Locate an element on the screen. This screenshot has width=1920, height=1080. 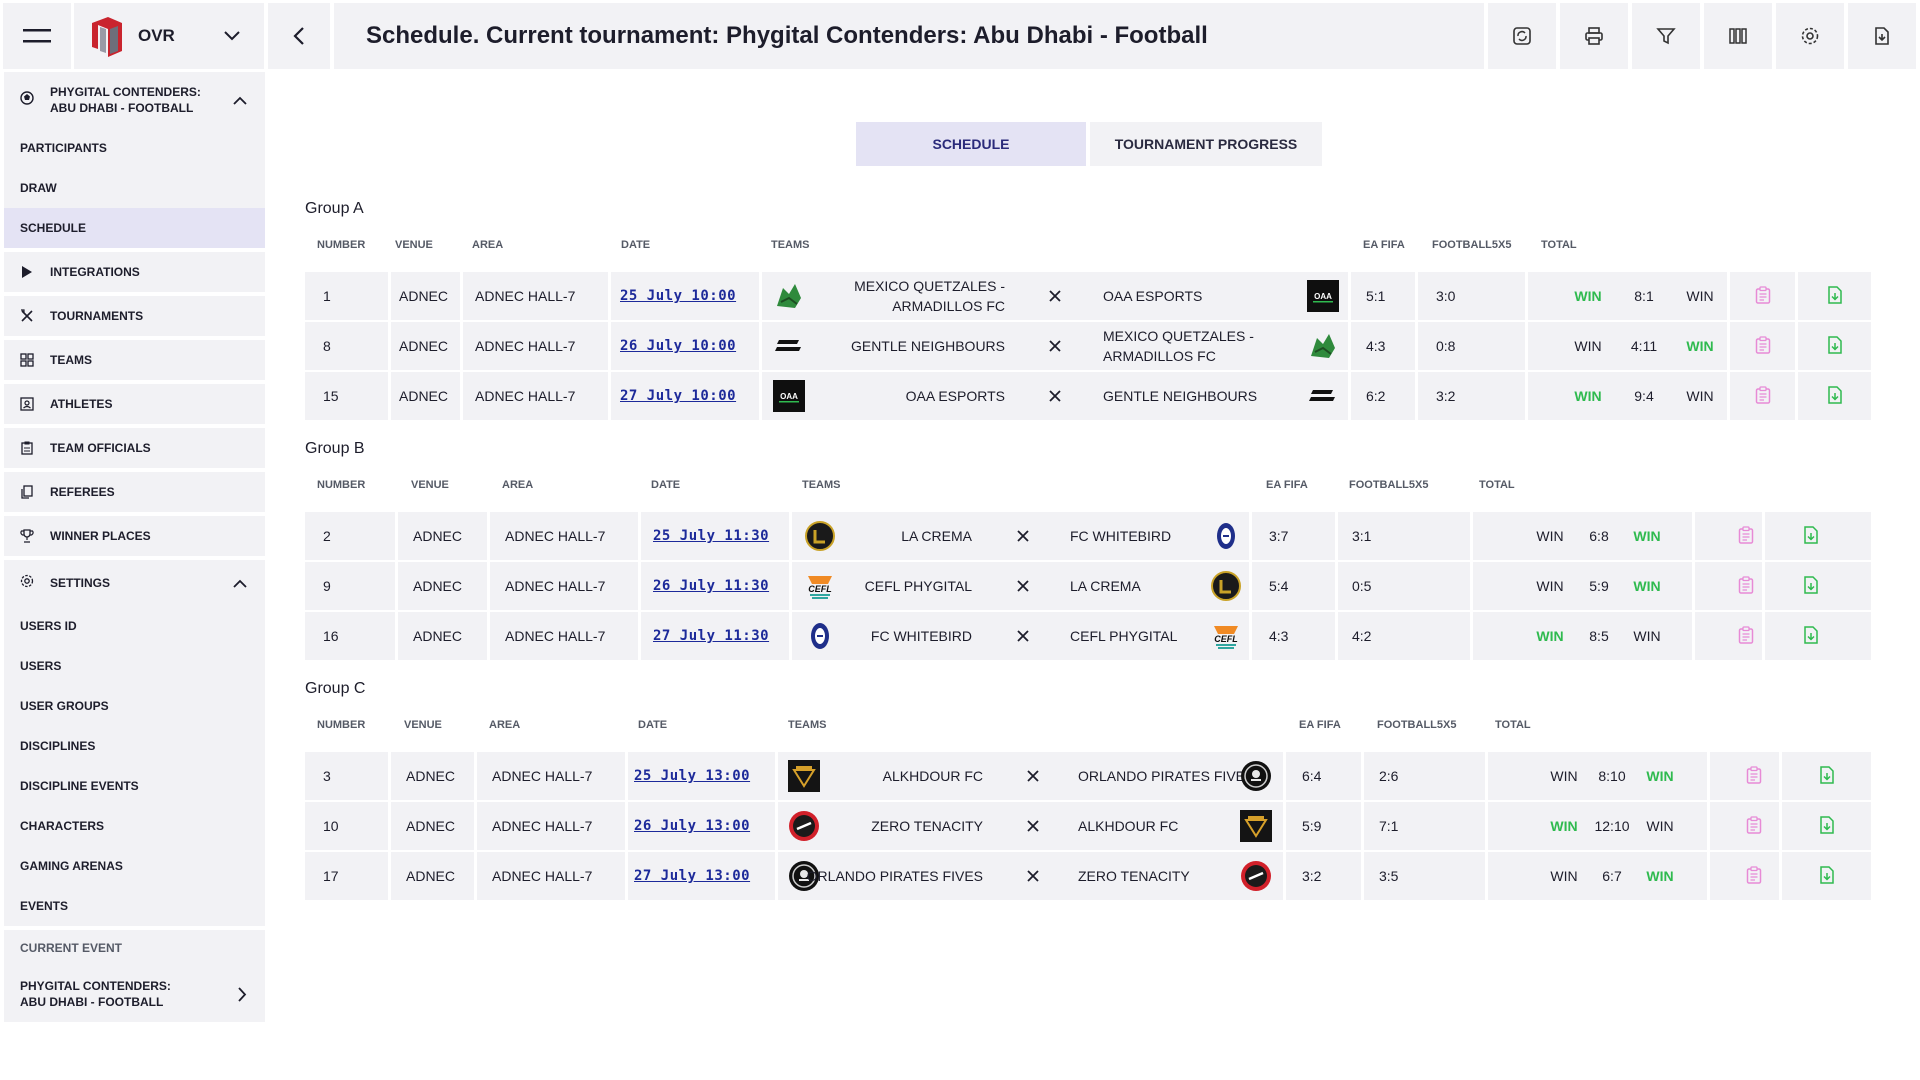
sidebar-item-discipline-events: Discipline events is located at coordinates (134, 786).